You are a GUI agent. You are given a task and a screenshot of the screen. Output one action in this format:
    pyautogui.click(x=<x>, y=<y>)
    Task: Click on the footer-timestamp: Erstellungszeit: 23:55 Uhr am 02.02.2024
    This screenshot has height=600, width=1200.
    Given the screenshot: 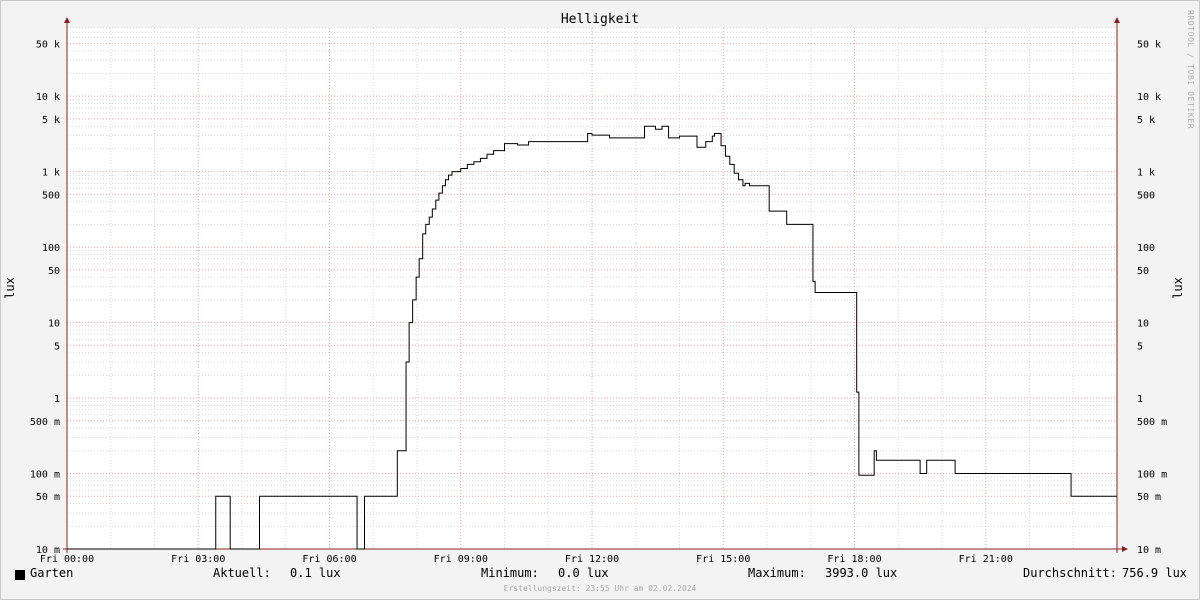 What is the action you would take?
    pyautogui.click(x=600, y=588)
    